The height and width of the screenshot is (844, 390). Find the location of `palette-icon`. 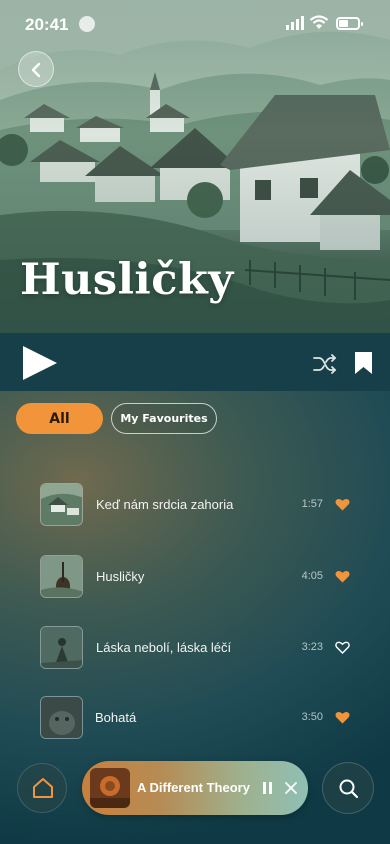

palette-icon is located at coordinates (87, 24).